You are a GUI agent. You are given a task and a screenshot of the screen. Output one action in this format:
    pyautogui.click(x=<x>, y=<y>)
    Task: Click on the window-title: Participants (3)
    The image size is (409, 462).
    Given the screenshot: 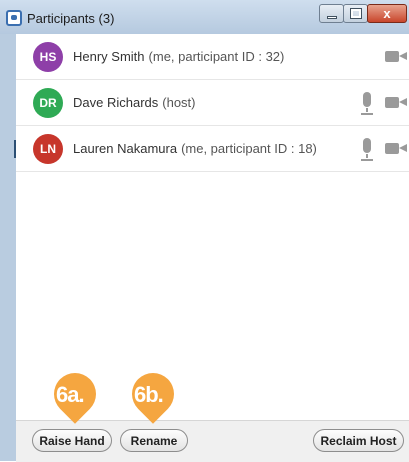 What is the action you would take?
    pyautogui.click(x=71, y=18)
    